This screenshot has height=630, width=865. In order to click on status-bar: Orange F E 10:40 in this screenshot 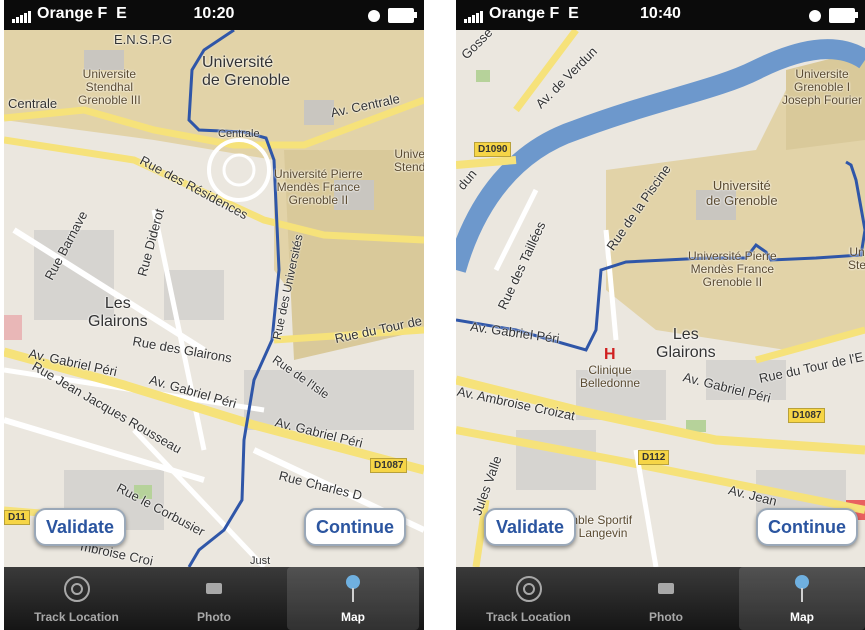, I will do `click(660, 15)`.